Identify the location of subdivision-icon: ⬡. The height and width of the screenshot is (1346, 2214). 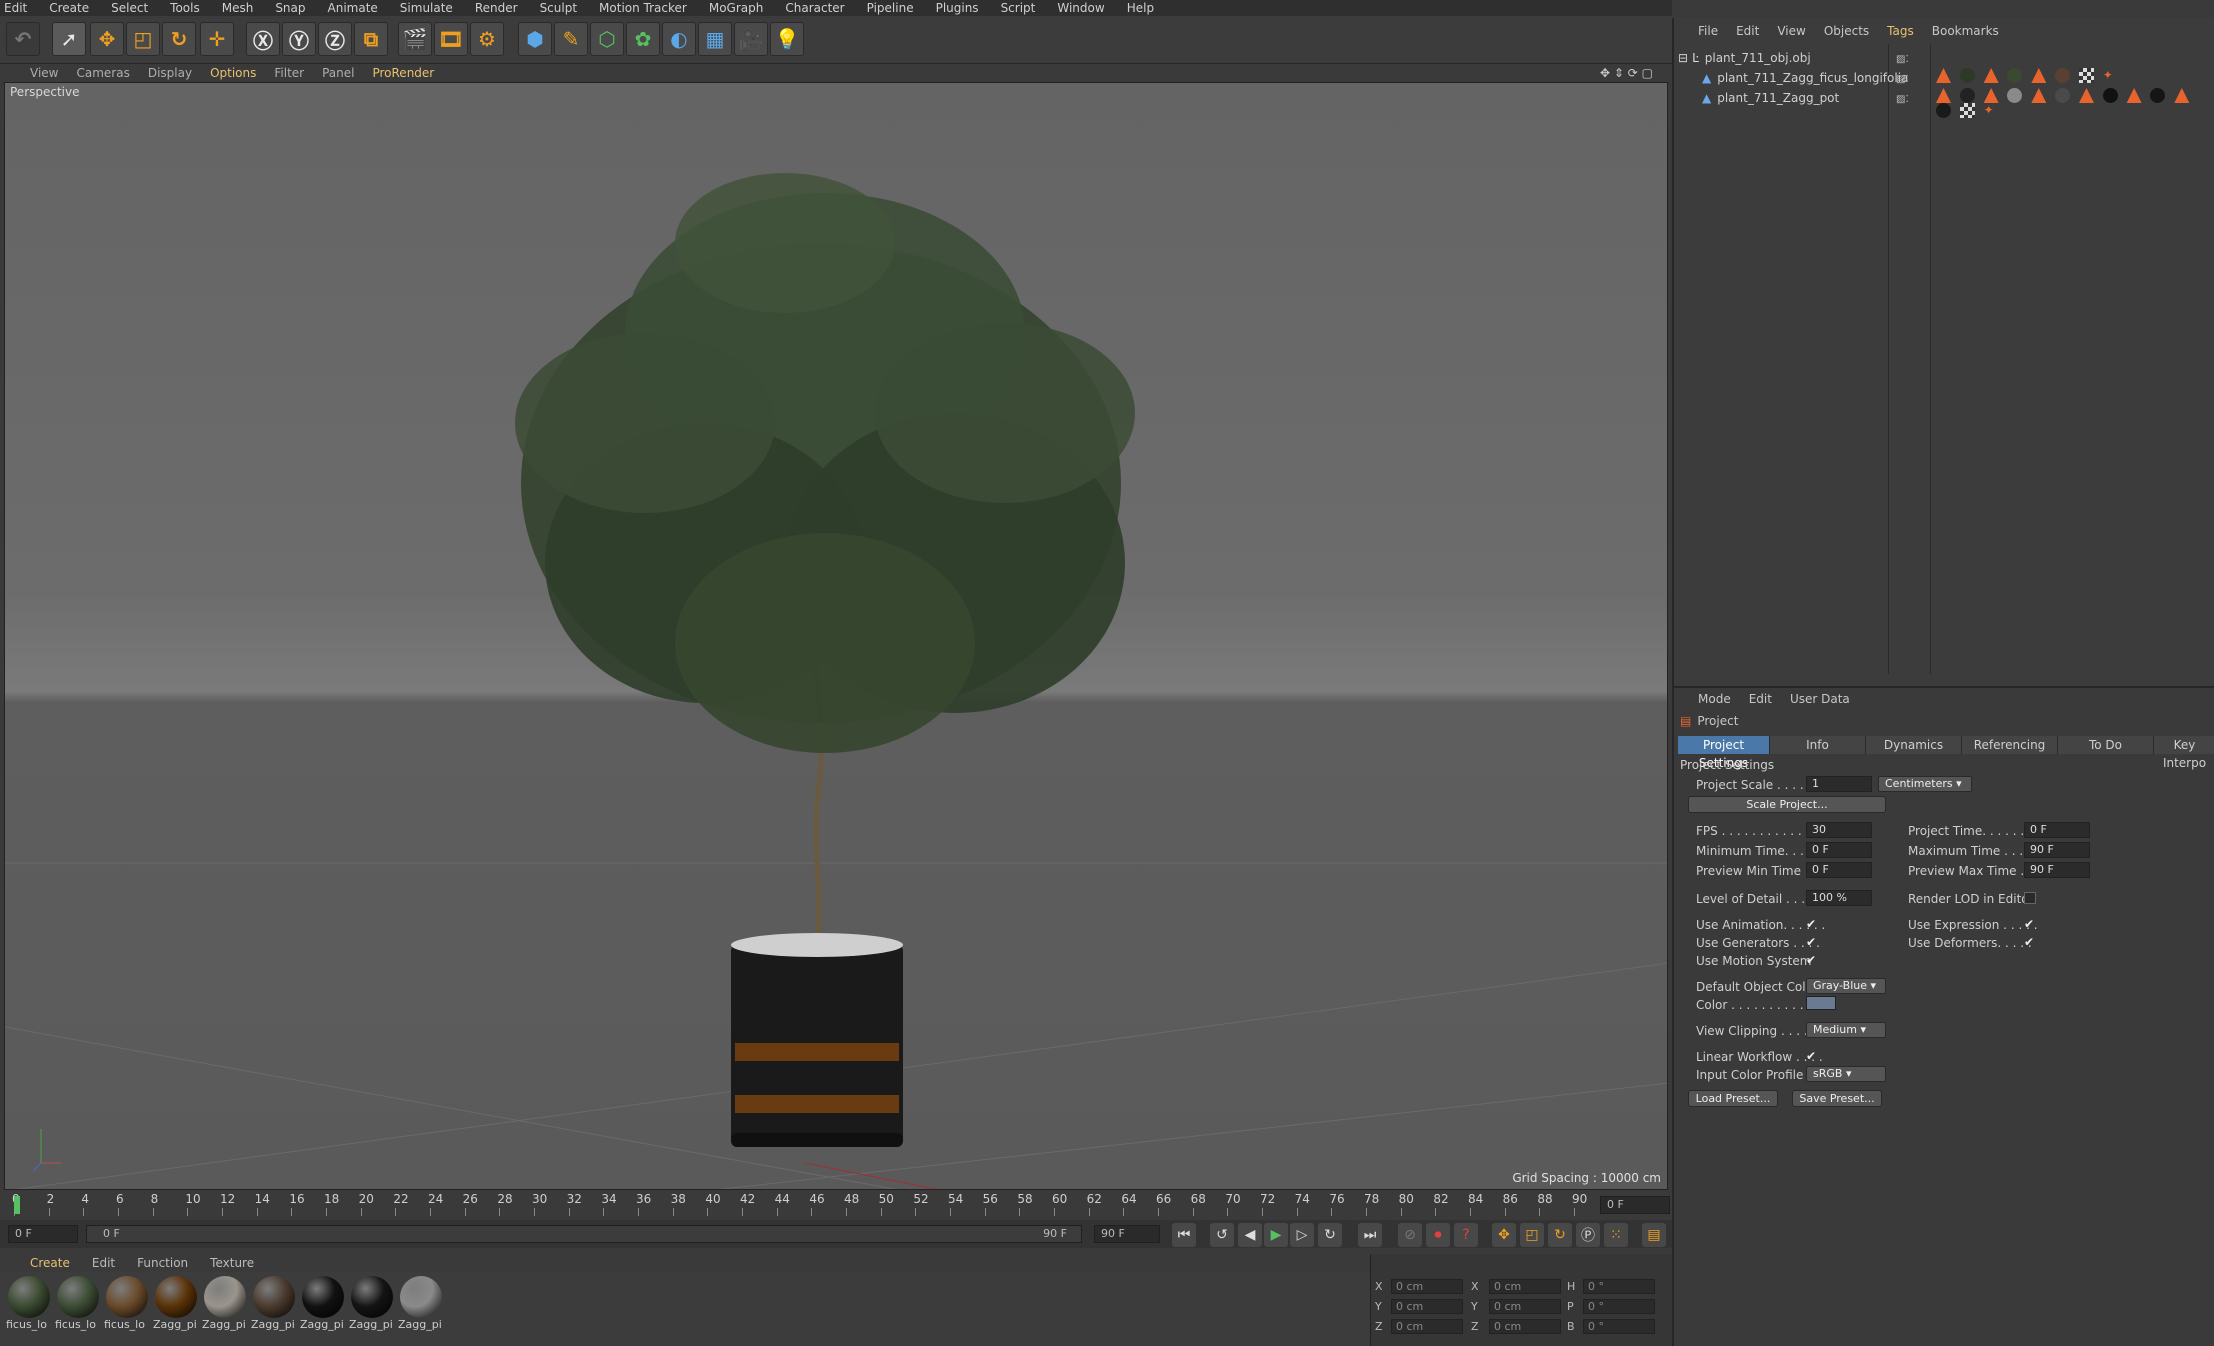
(607, 39).